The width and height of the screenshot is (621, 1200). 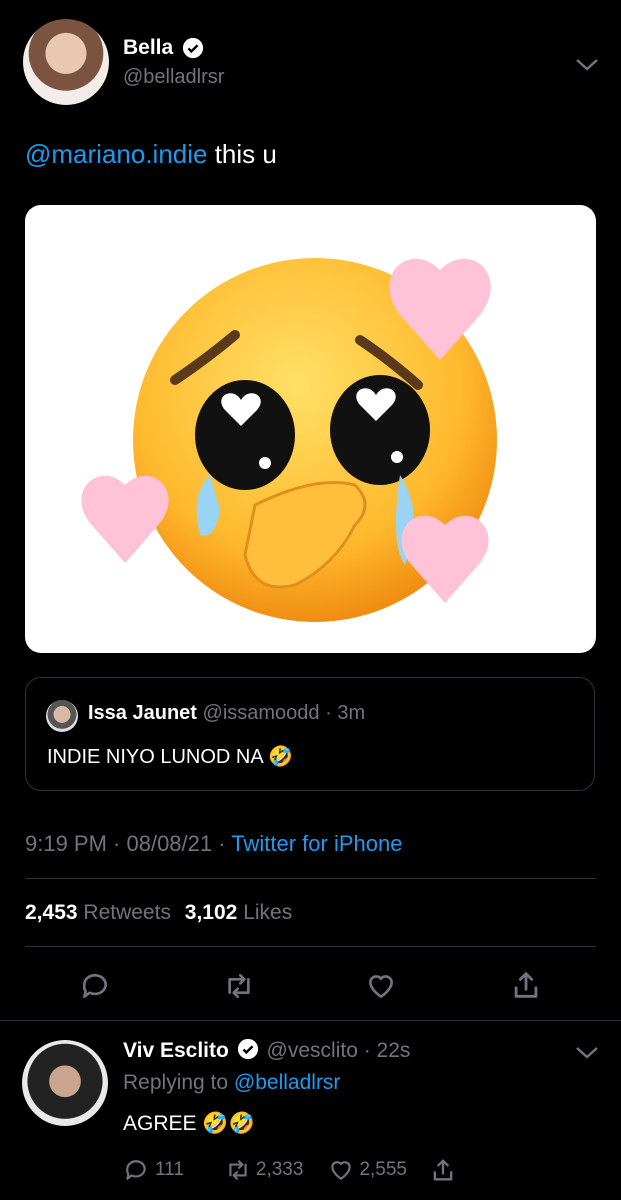 I want to click on tweet-stats: 2,453 Retweets 3,102 Likes, so click(x=158, y=913).